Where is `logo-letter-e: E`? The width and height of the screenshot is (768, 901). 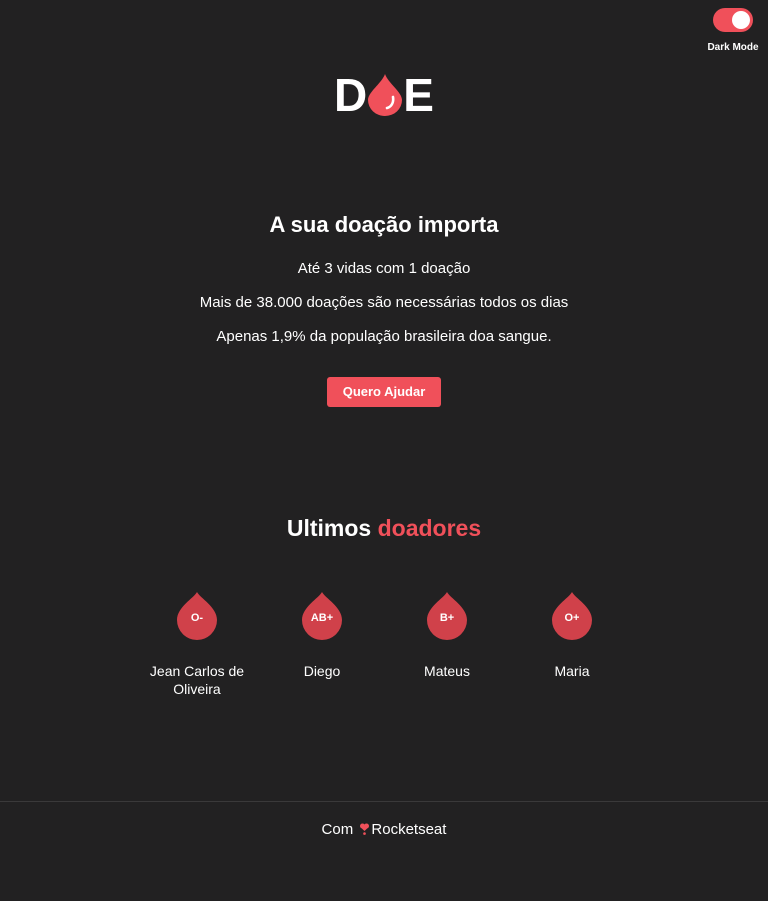
logo-letter-e: E is located at coordinates (418, 95).